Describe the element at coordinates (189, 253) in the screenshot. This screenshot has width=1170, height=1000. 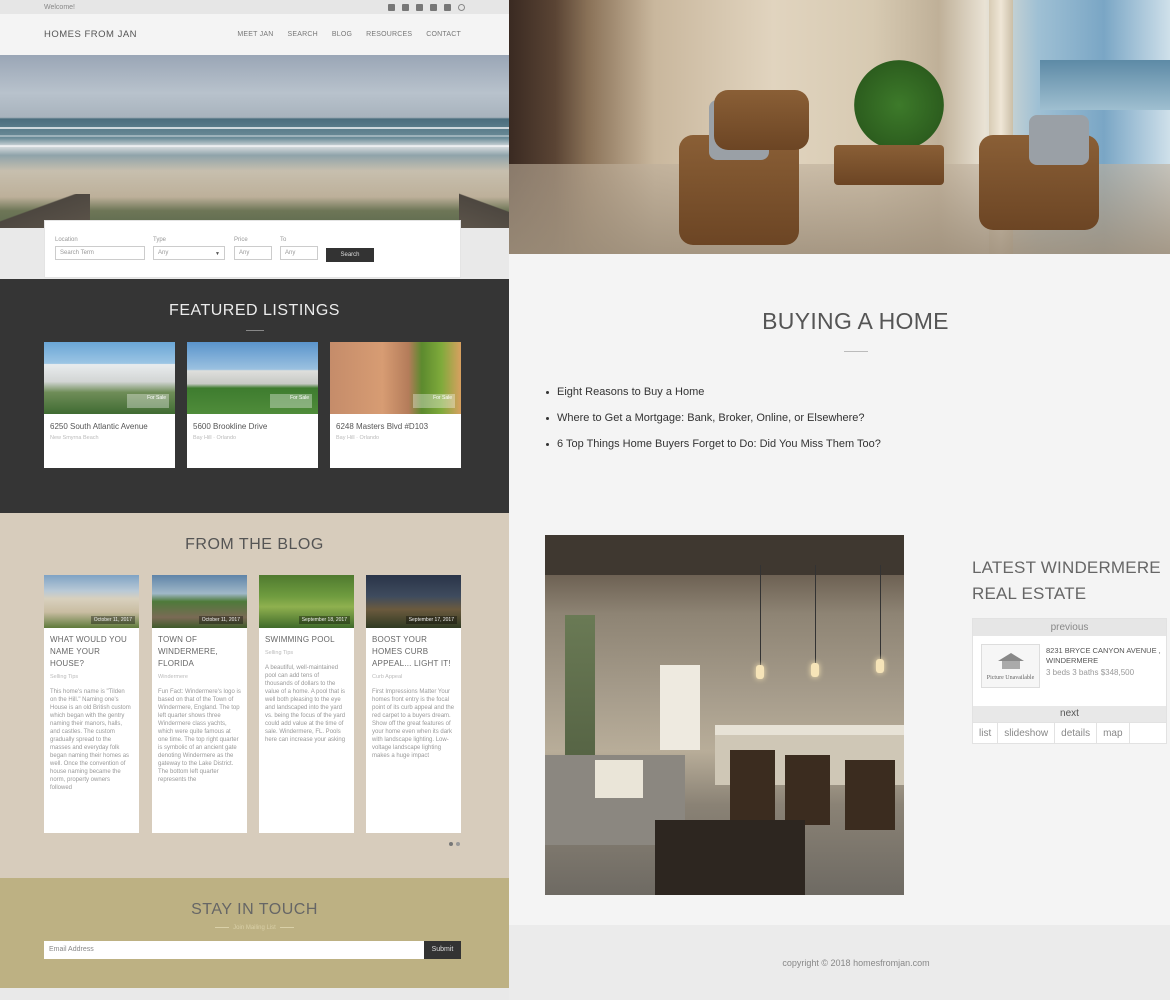
I see `type-select: Any ▼` at that location.